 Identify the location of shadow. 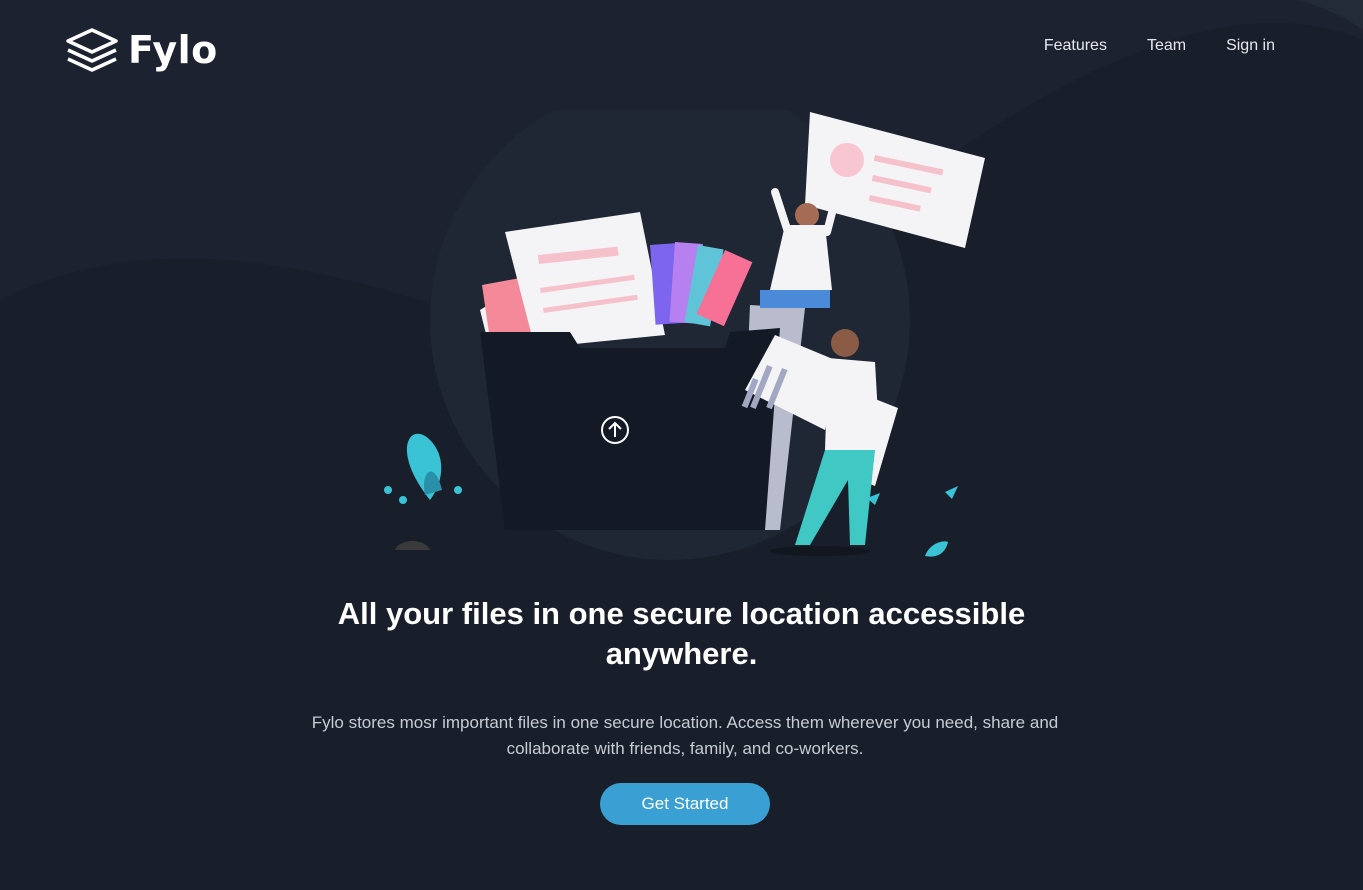
(820, 551).